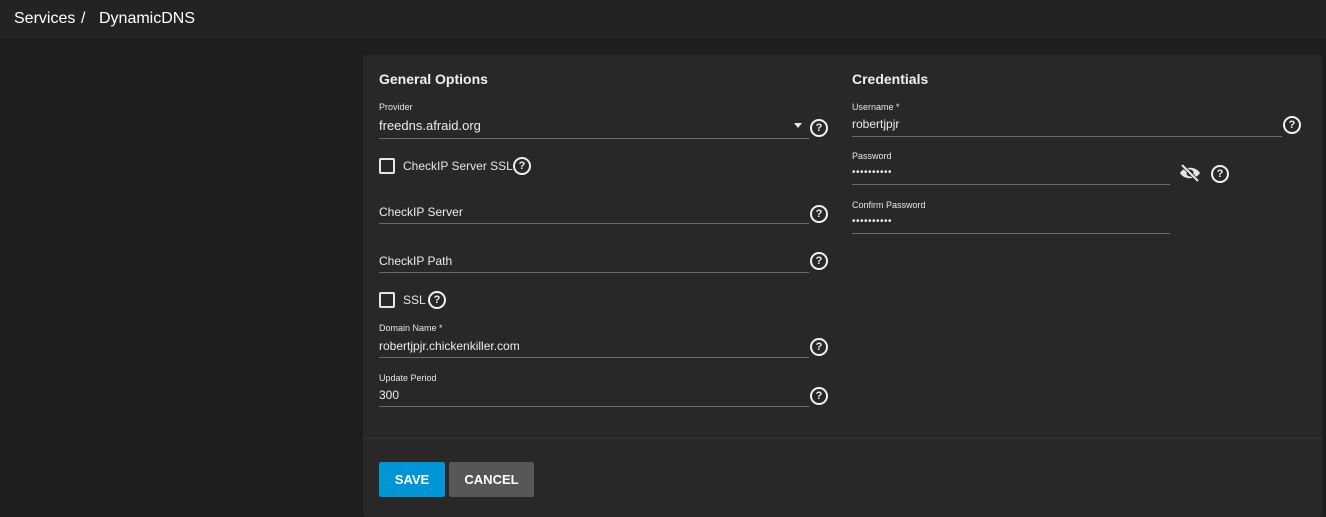 This screenshot has width=1326, height=517. What do you see at coordinates (415, 261) in the screenshot?
I see `checkip-path-input: CheckIP Path` at bounding box center [415, 261].